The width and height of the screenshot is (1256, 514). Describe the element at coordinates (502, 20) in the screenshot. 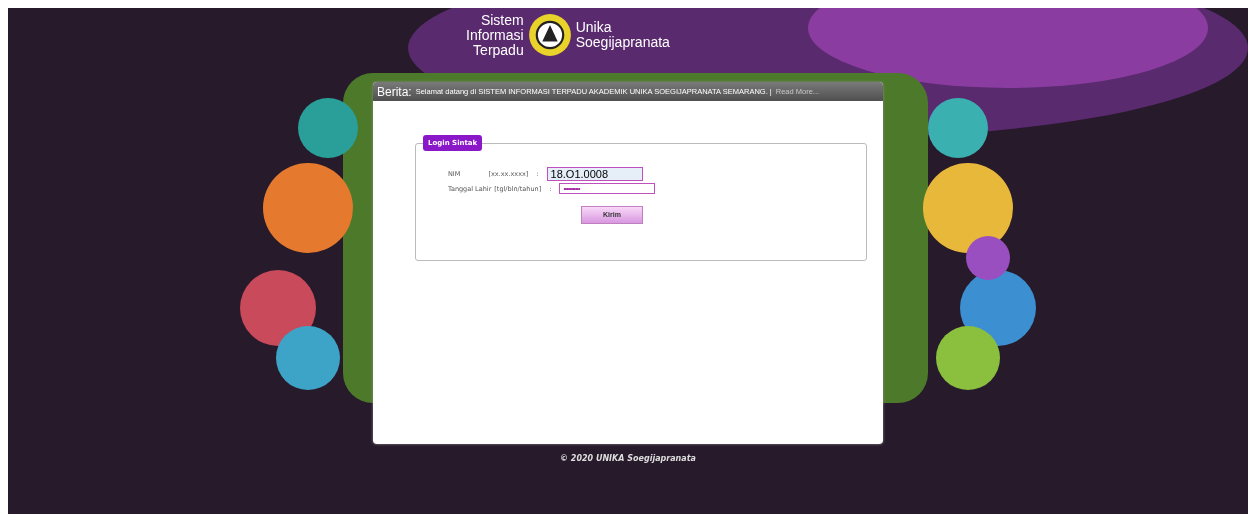

I see `logo-text: Sistem` at that location.